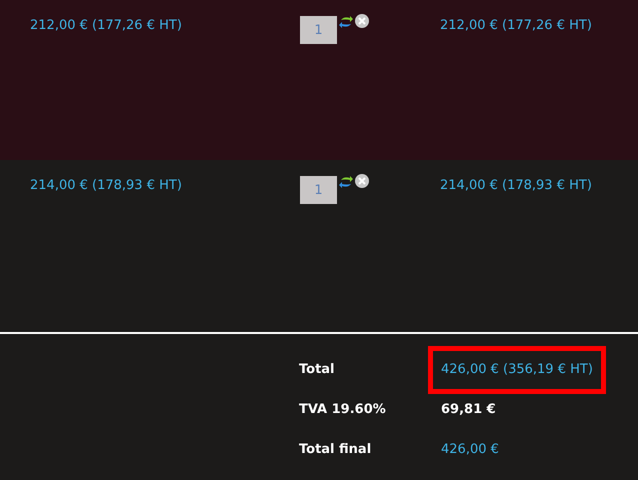  Describe the element at coordinates (342, 410) in the screenshot. I see `total-label: TVA 19.60%` at that location.